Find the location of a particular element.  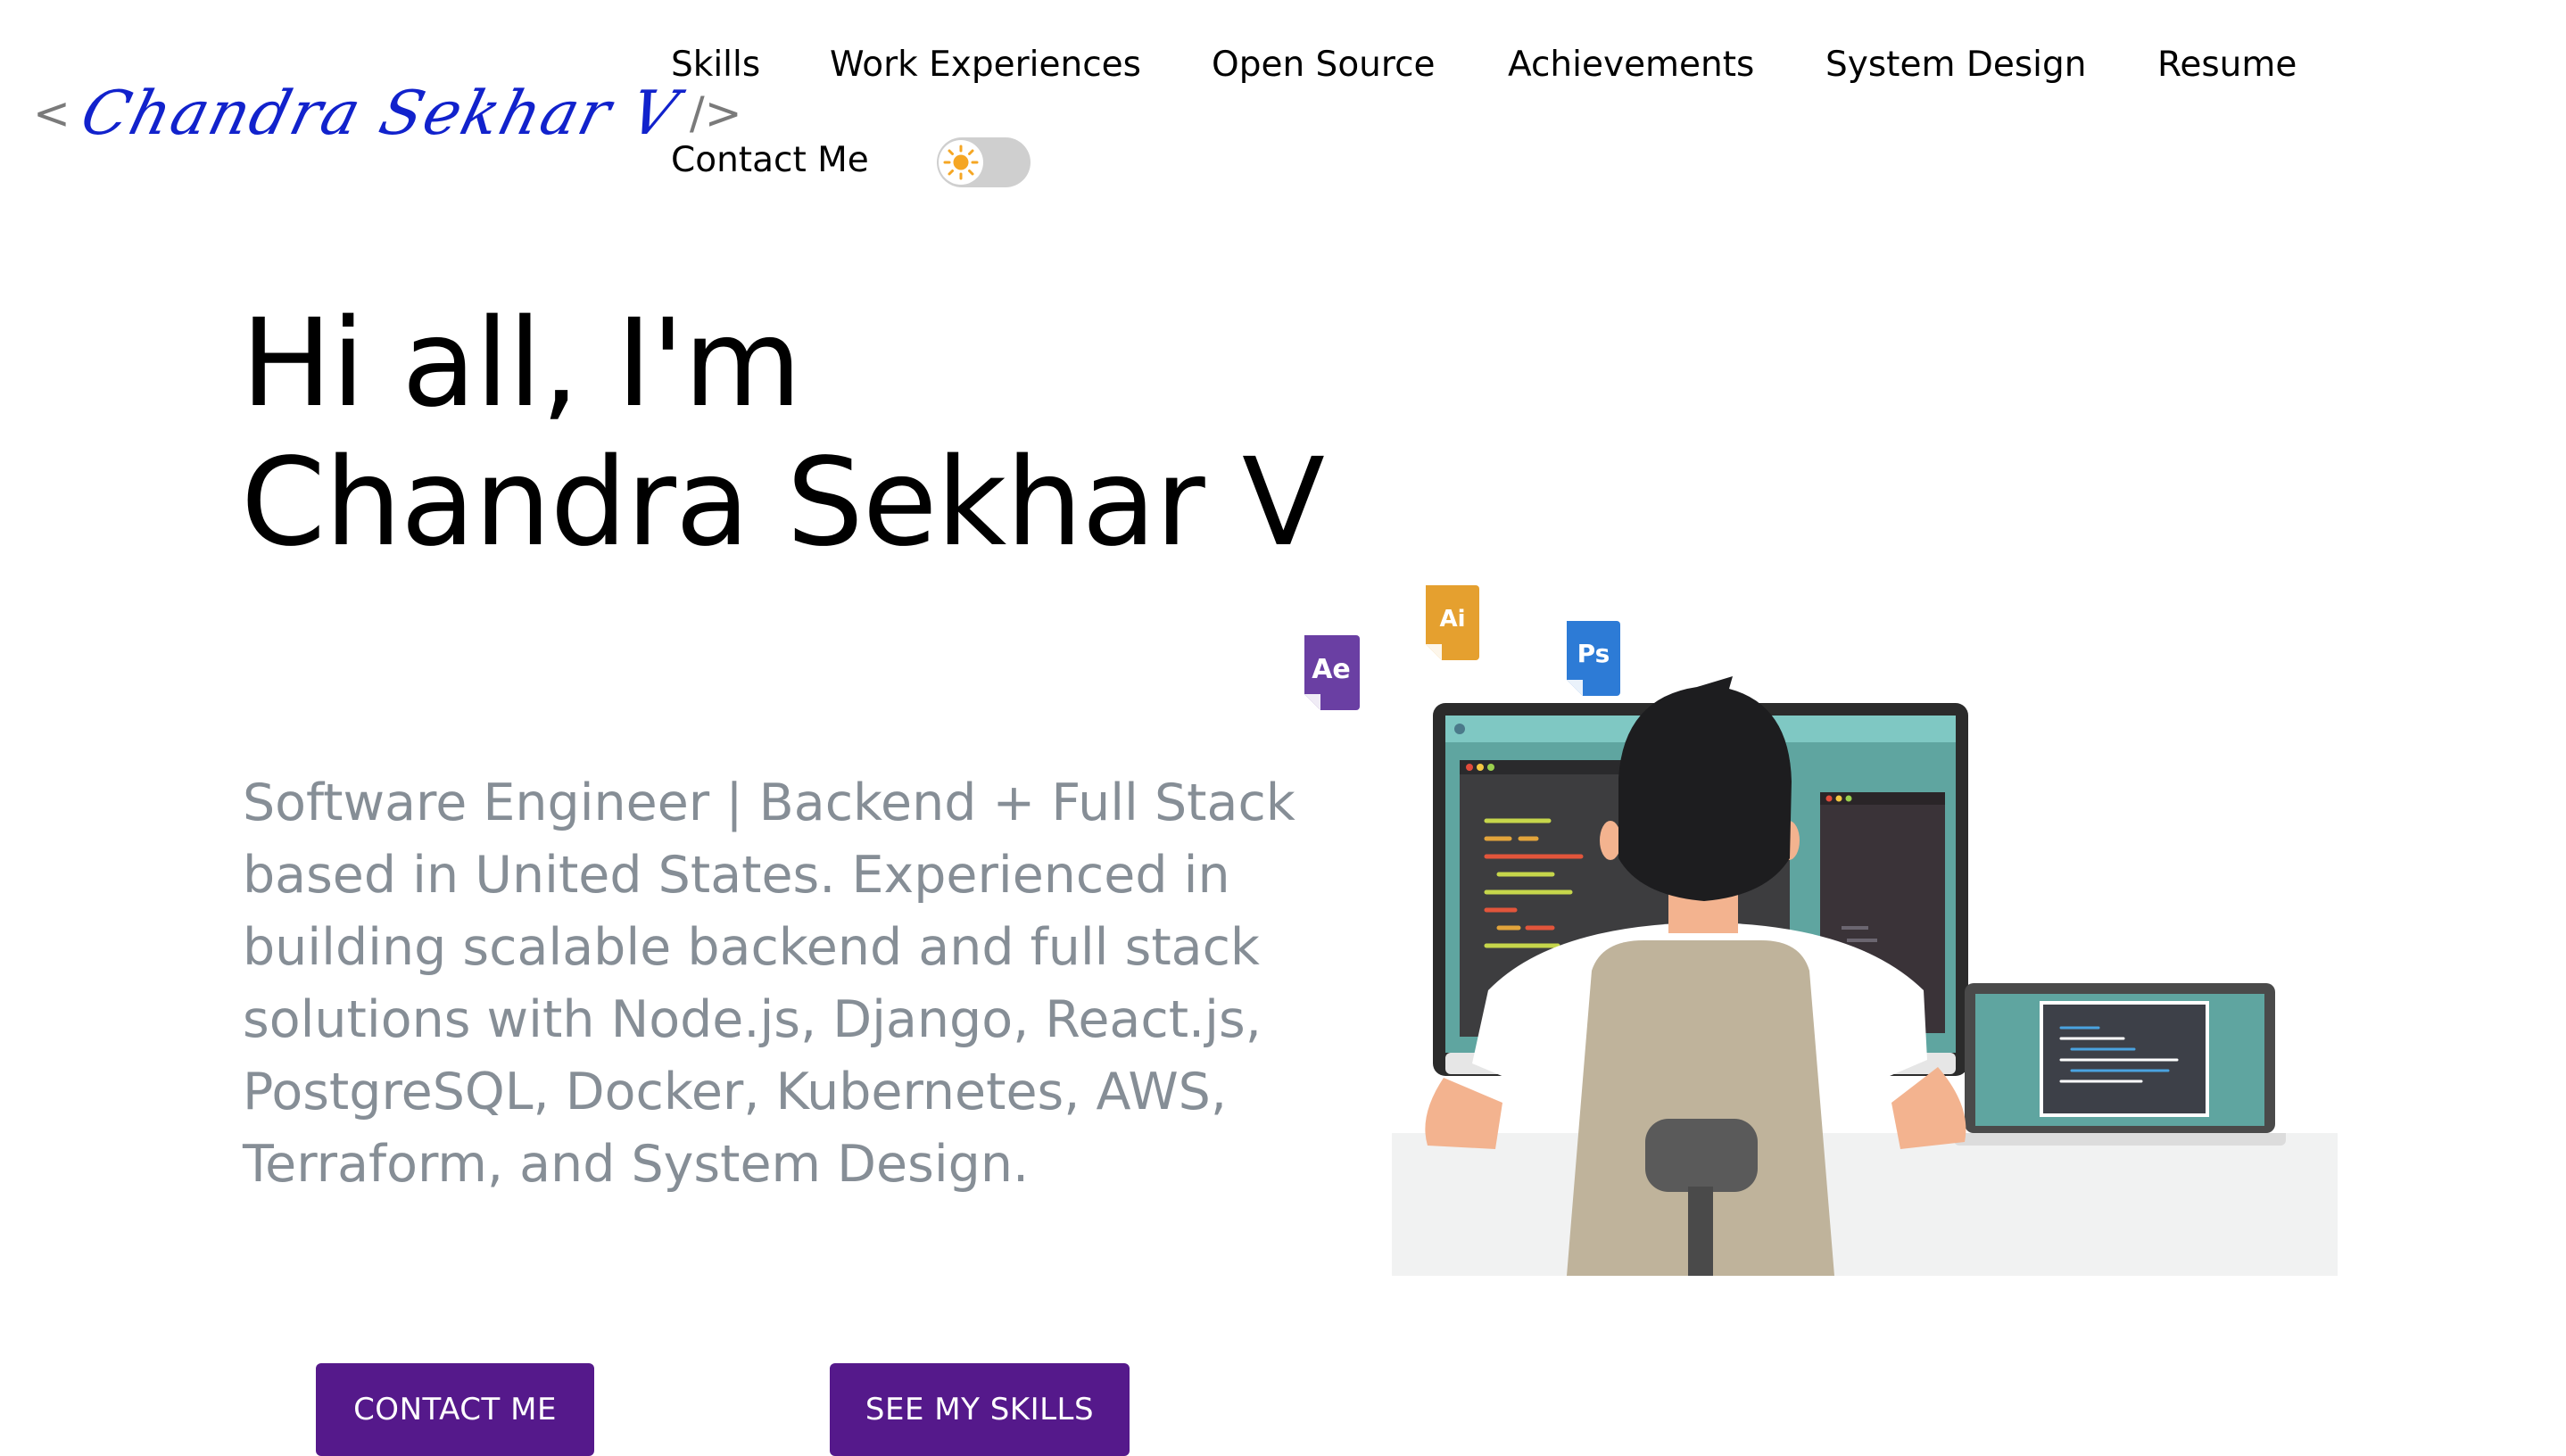

theme-toggle-knob is located at coordinates (961, 162).